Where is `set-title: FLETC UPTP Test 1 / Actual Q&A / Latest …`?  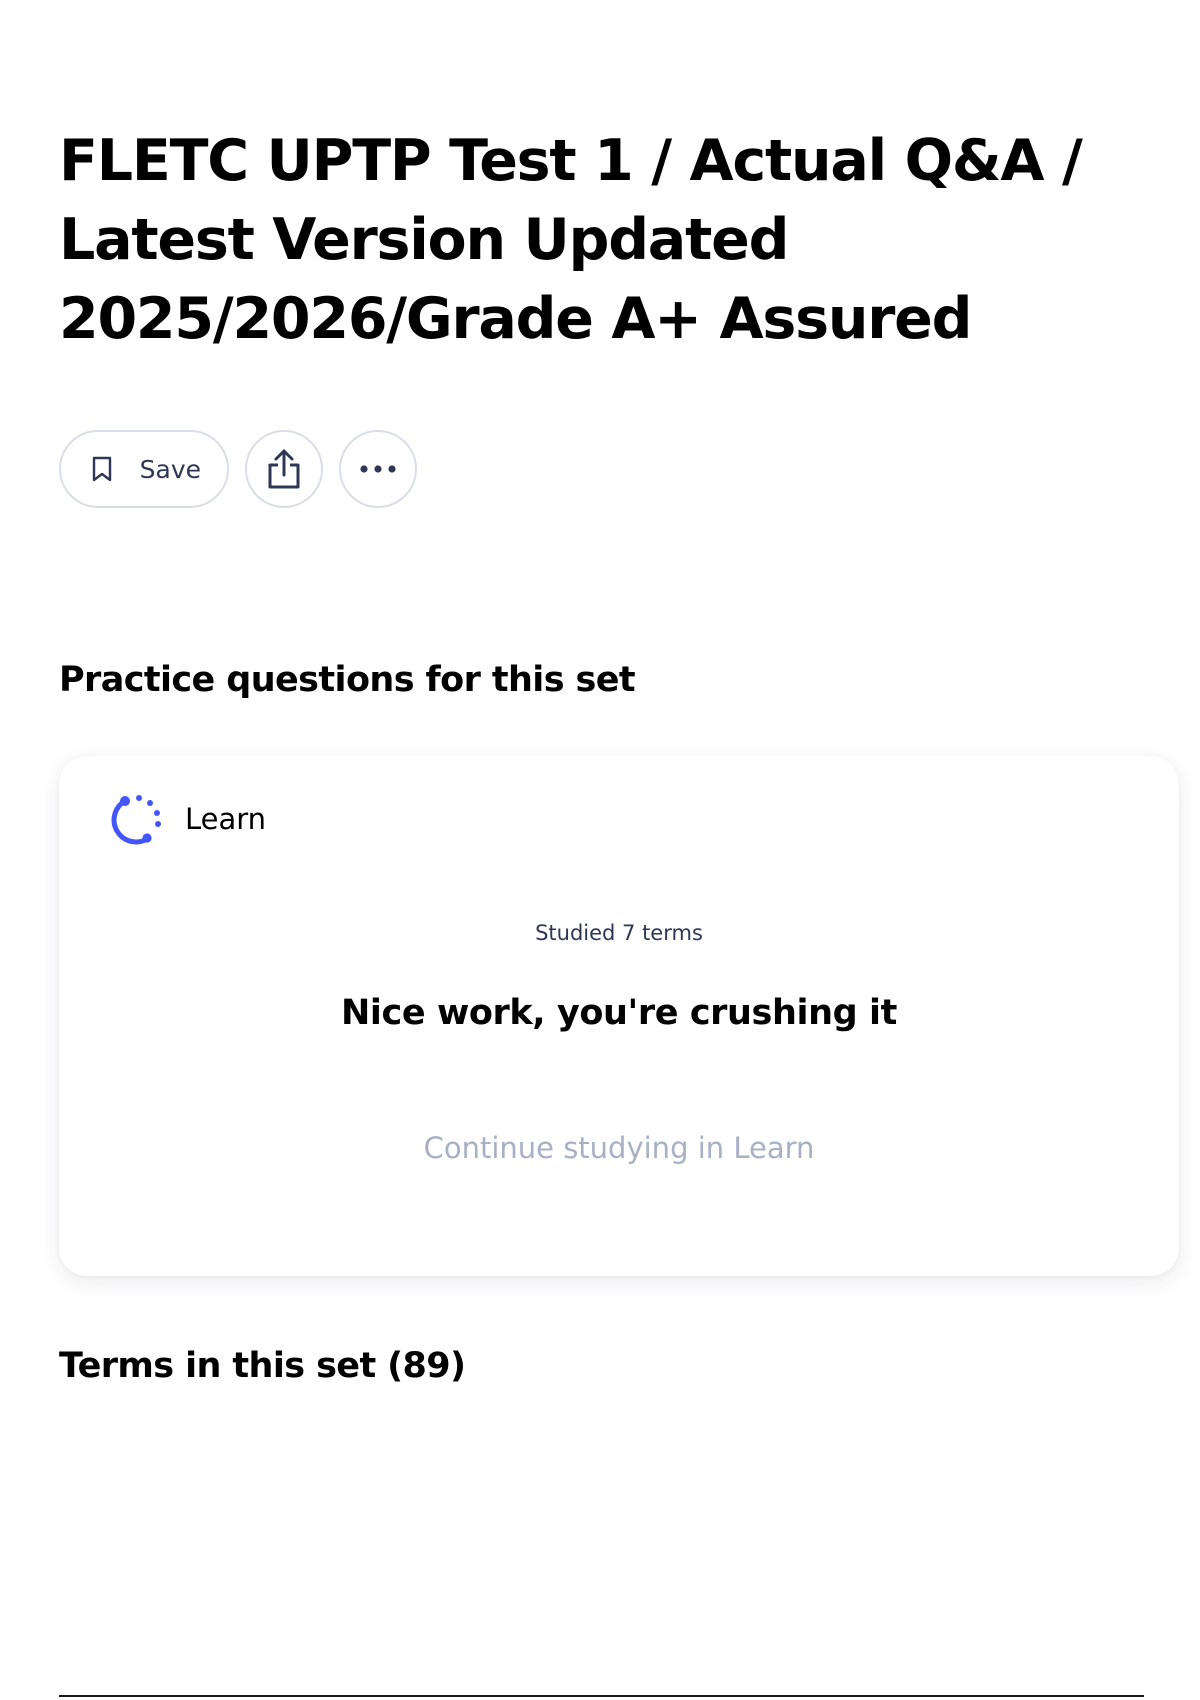 set-title: FLETC UPTP Test 1 / Actual Q&A / Latest … is located at coordinates (571, 240).